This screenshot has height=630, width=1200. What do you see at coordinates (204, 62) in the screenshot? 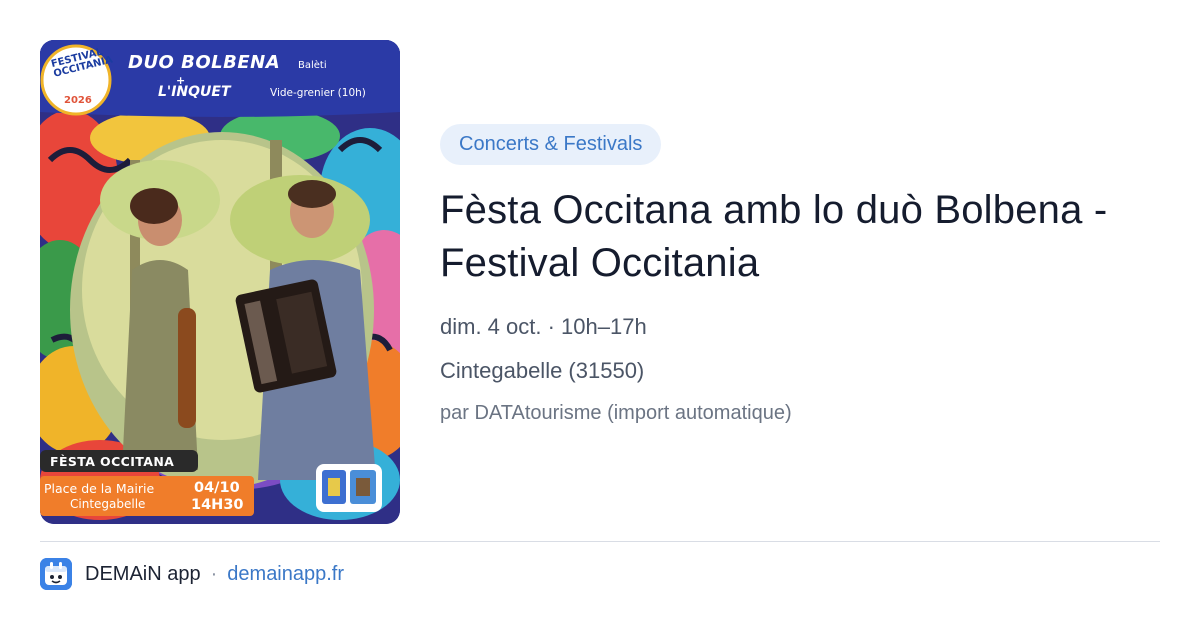
I see `poster-headline: DUO BOLBENA` at bounding box center [204, 62].